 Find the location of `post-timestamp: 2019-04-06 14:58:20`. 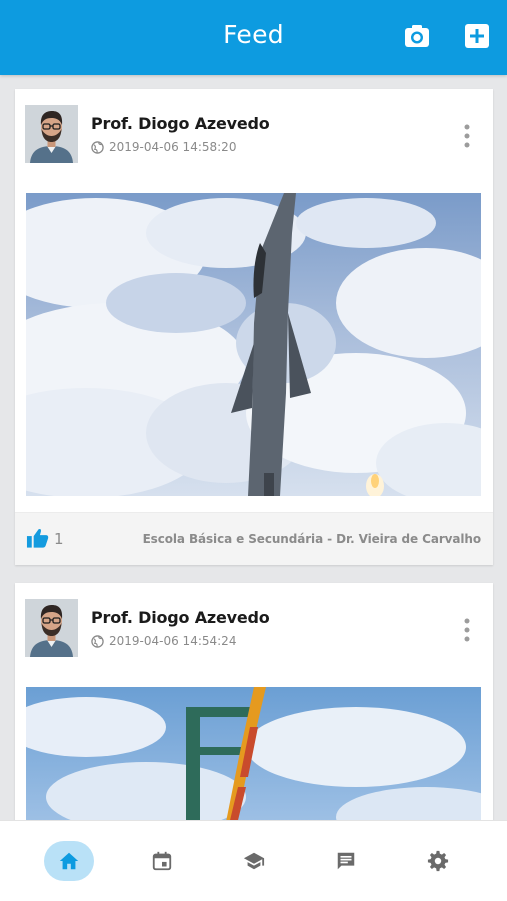

post-timestamp: 2019-04-06 14:58:20 is located at coordinates (173, 147).